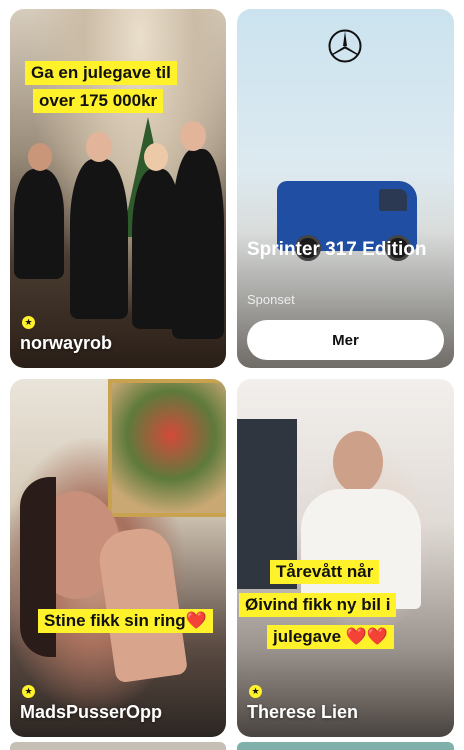  What do you see at coordinates (101, 73) in the screenshot?
I see `caption-line: Ga en julegave til` at bounding box center [101, 73].